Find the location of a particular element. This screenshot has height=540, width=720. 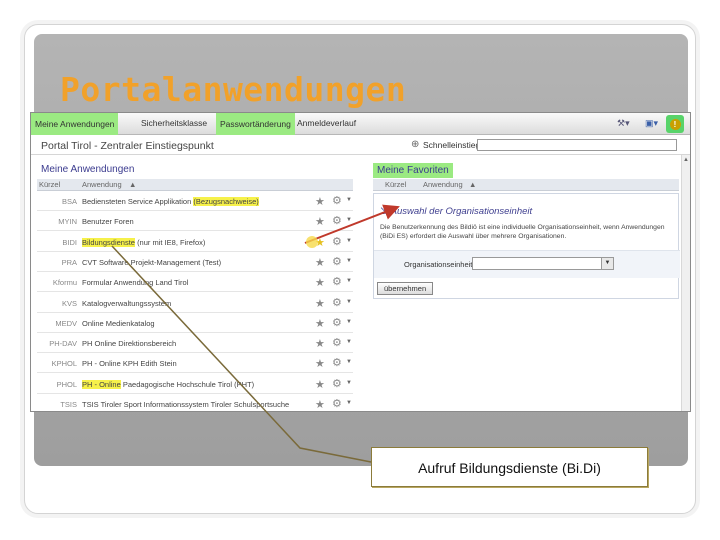

app-code: KPHOL is located at coordinates (64, 364).